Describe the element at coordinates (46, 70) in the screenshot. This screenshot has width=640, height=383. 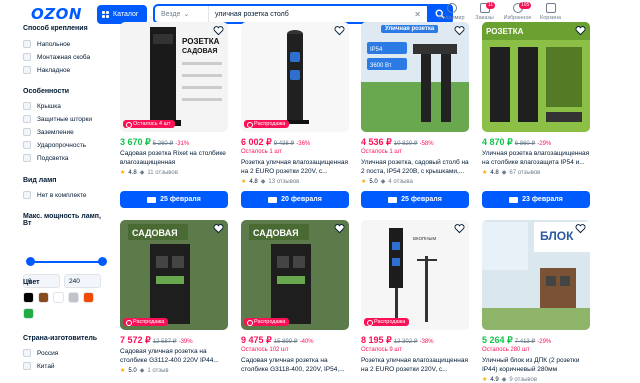
I see `filter-option: Накладное` at that location.